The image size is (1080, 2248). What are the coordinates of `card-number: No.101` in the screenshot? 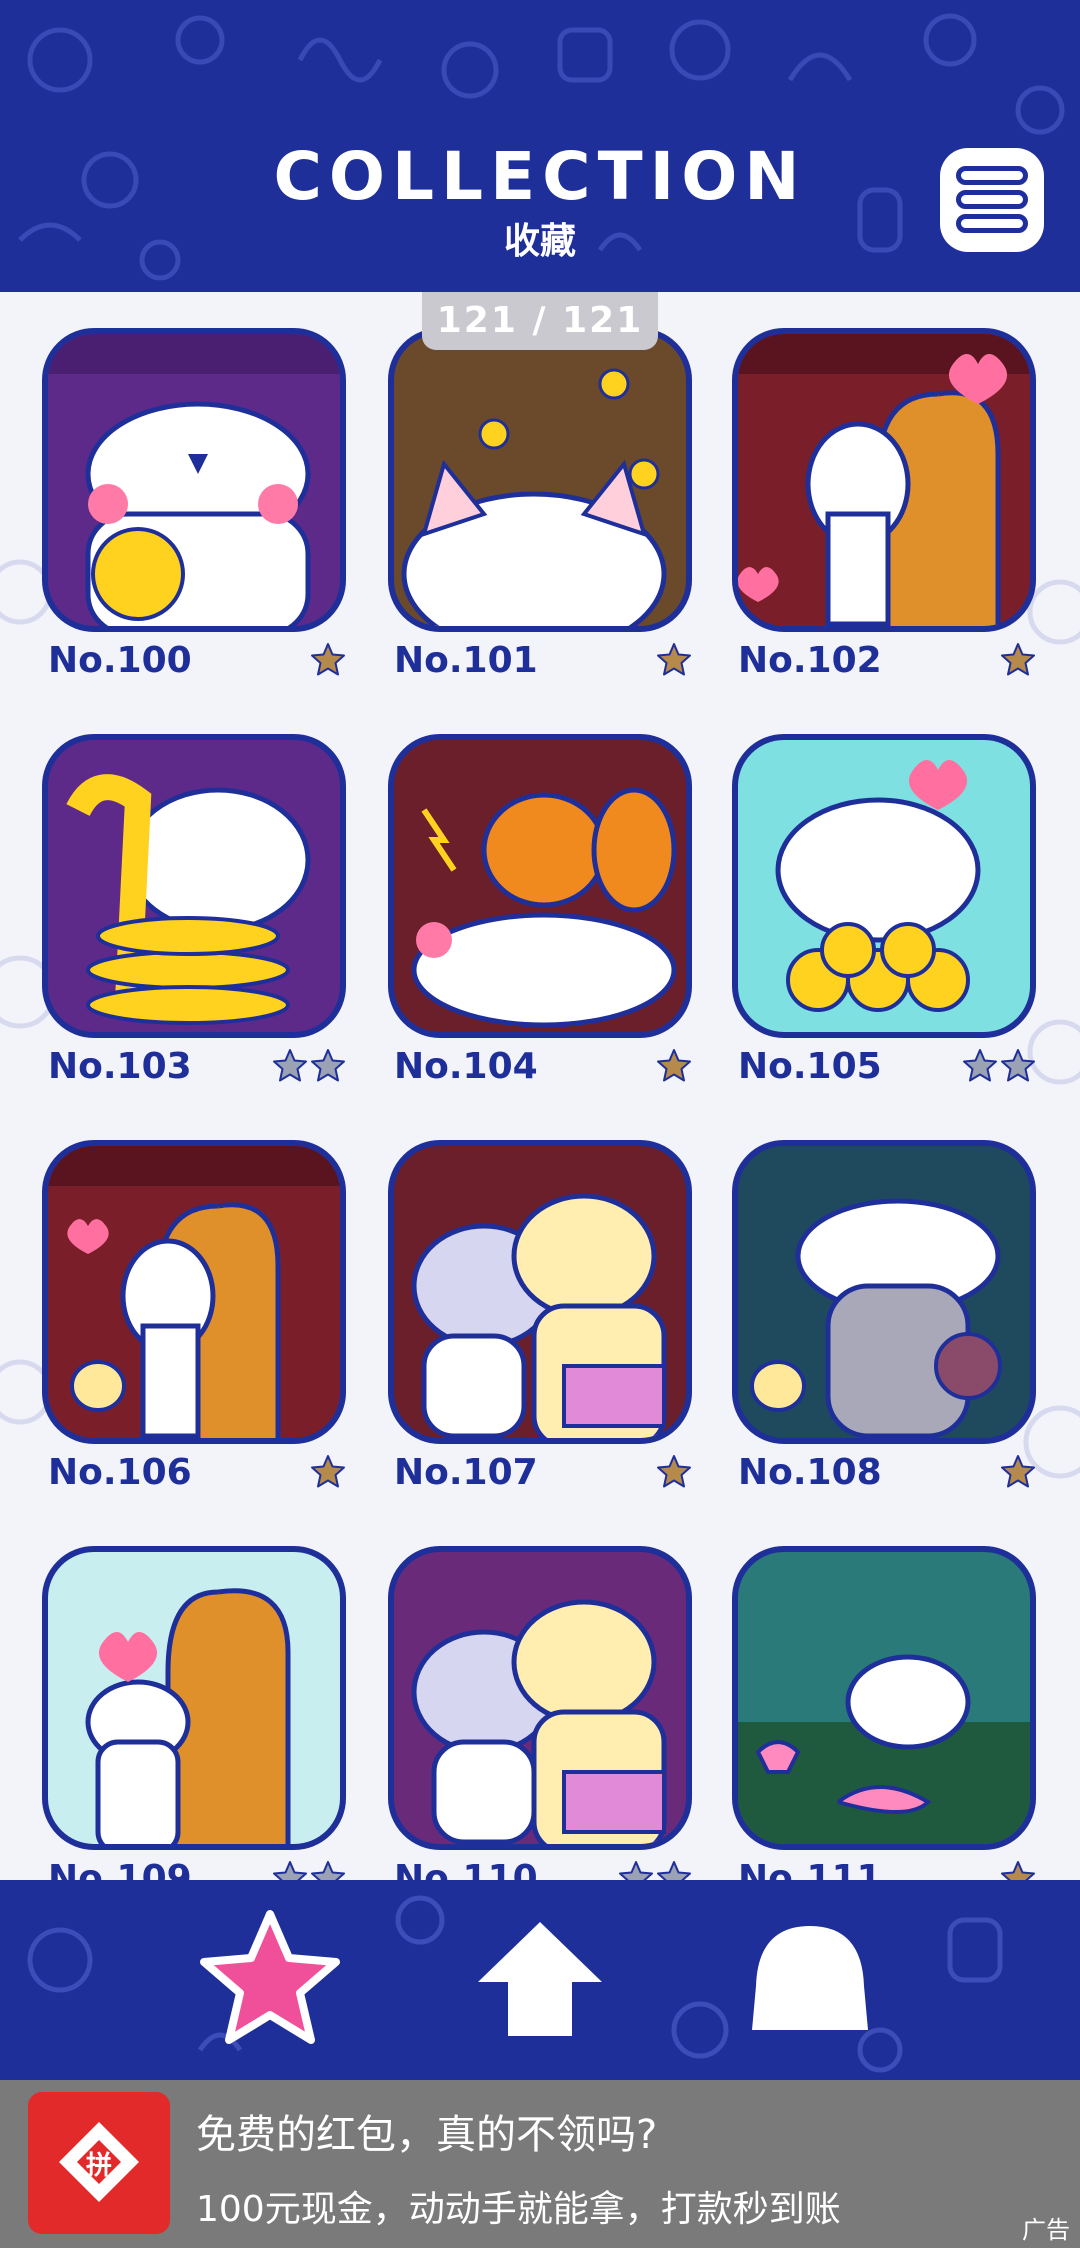 It's located at (466, 660).